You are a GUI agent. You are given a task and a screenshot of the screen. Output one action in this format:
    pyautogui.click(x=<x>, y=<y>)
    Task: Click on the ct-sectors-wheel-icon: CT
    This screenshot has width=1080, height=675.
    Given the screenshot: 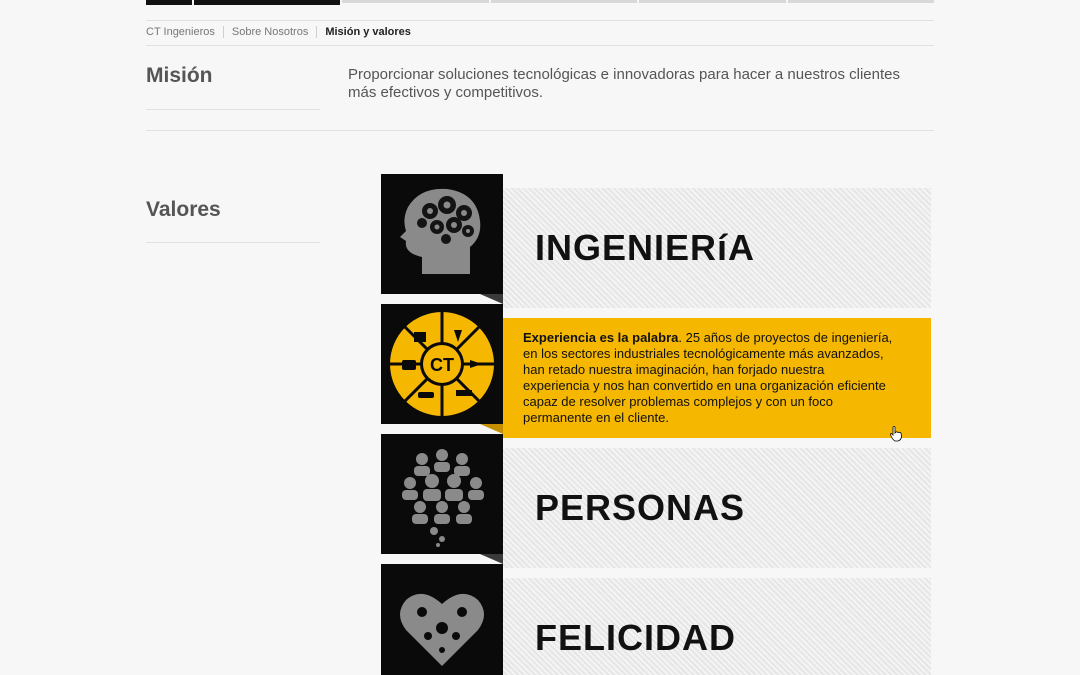 What is the action you would take?
    pyautogui.click(x=442, y=364)
    